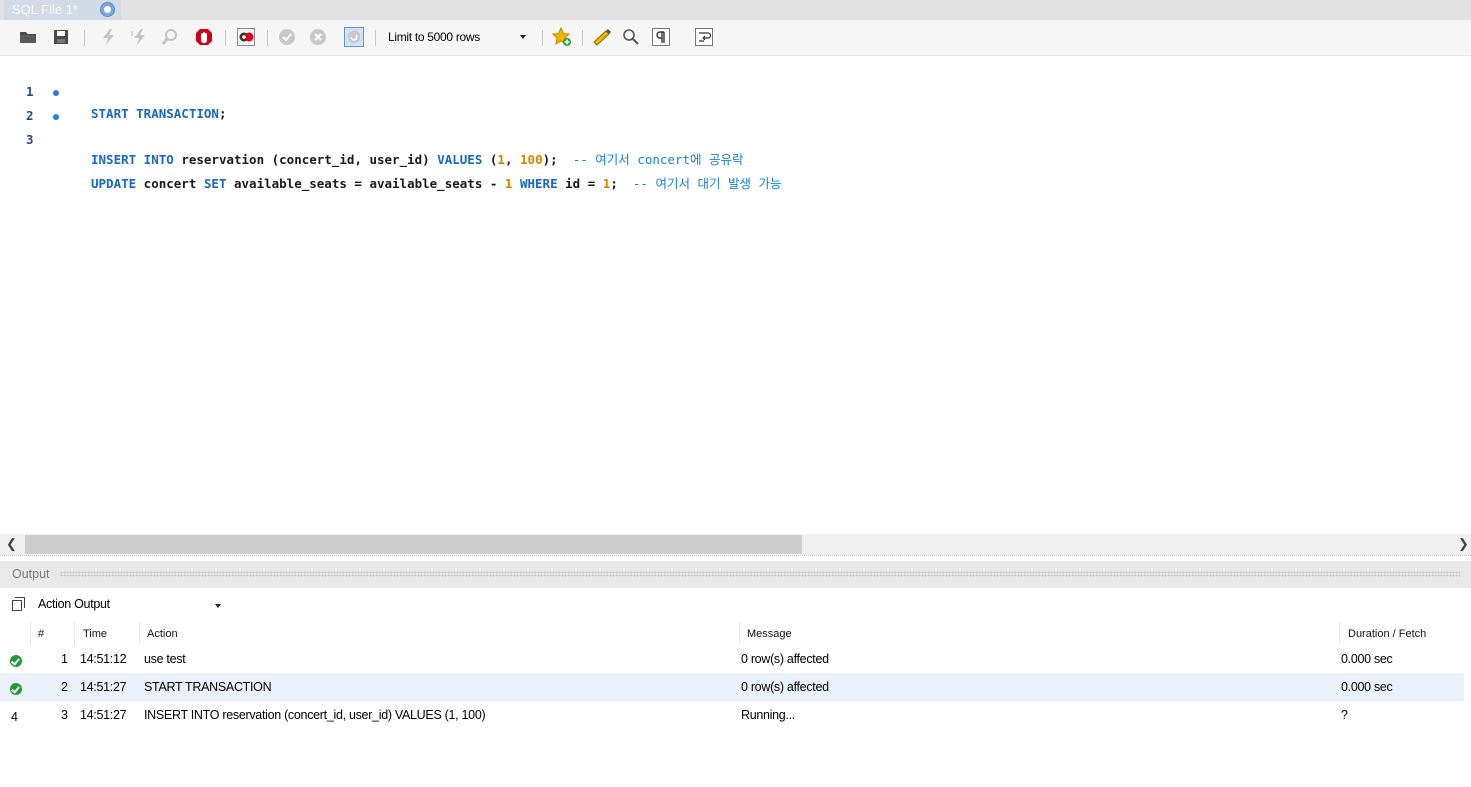 Image resolution: width=1471 pixels, height=787 pixels. I want to click on toggle-error-icon, so click(246, 37).